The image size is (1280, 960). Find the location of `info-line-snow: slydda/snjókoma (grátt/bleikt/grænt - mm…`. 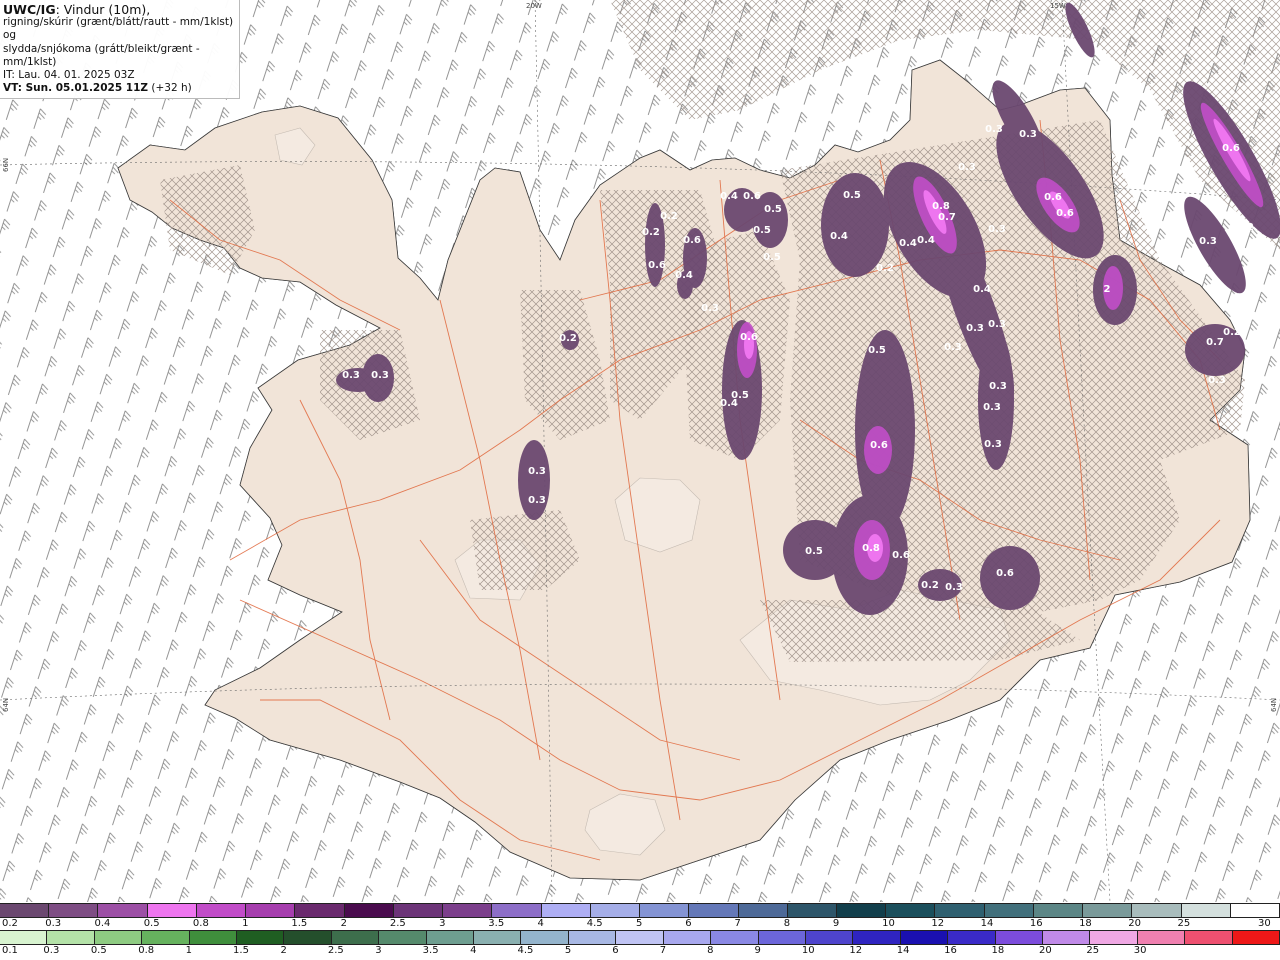

info-line-snow: slydda/snjókoma (grátt/bleikt/grænt - mm… is located at coordinates (101, 55).